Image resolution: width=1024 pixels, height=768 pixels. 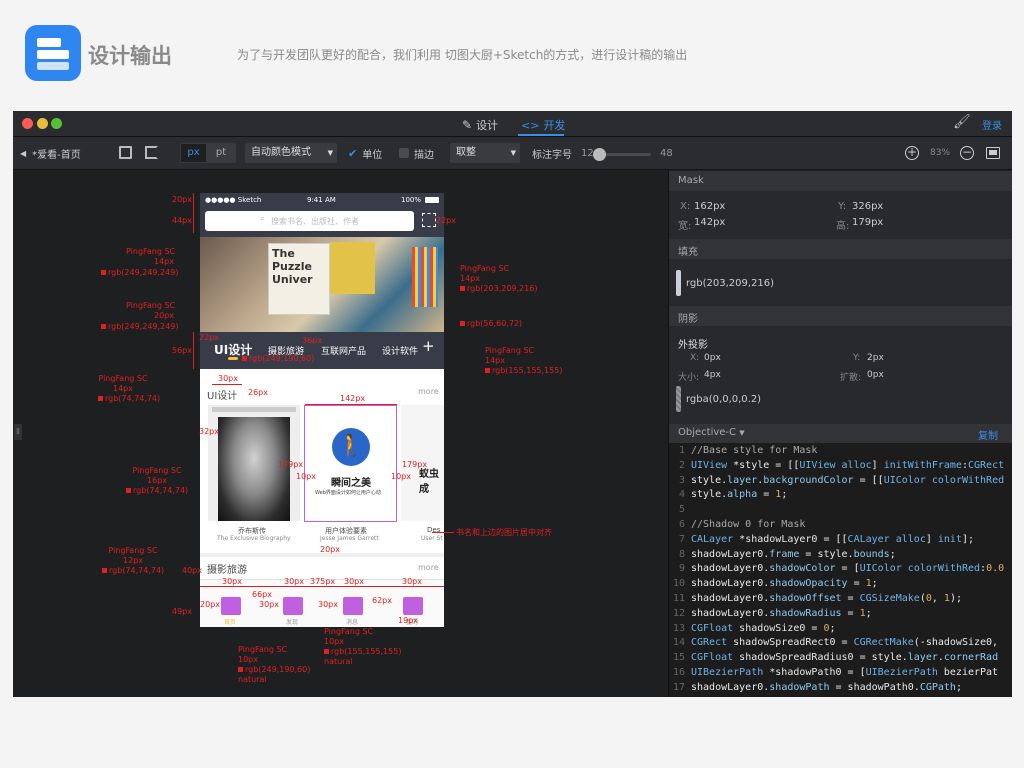 I want to click on text-annotation: rgb(249,249,249), so click(x=139, y=273).